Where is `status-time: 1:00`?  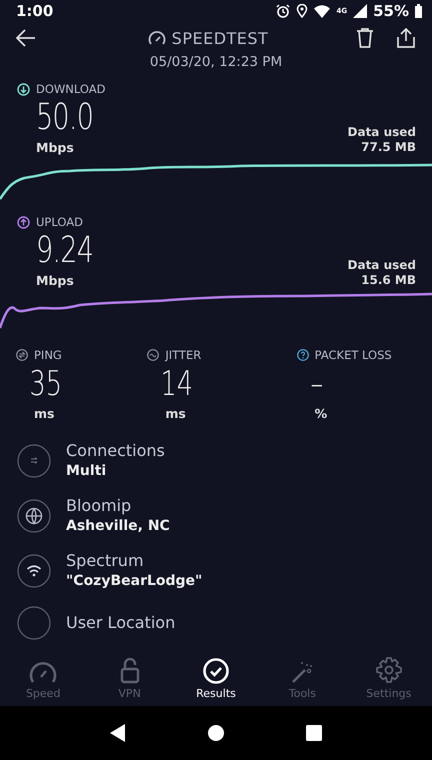
status-time: 1:00 is located at coordinates (35, 11).